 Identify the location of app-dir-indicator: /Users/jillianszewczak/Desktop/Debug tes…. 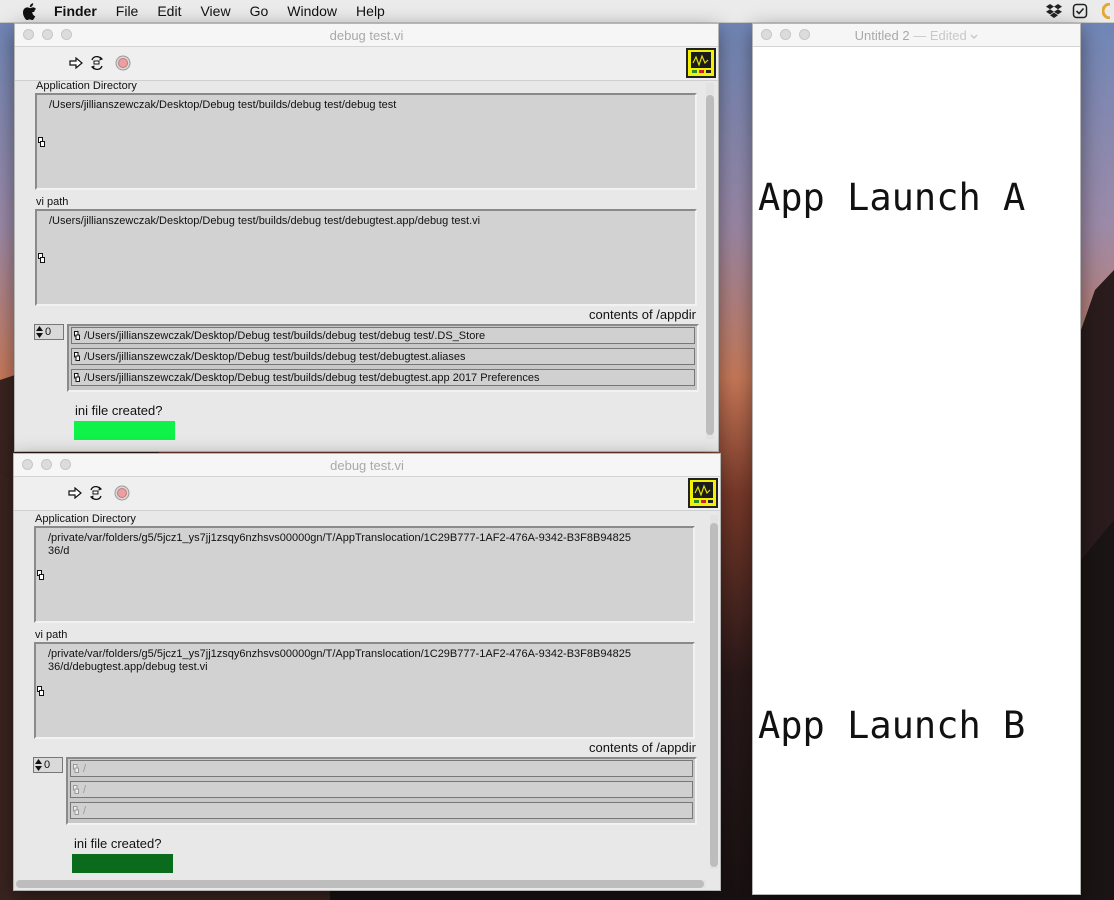
(366, 141).